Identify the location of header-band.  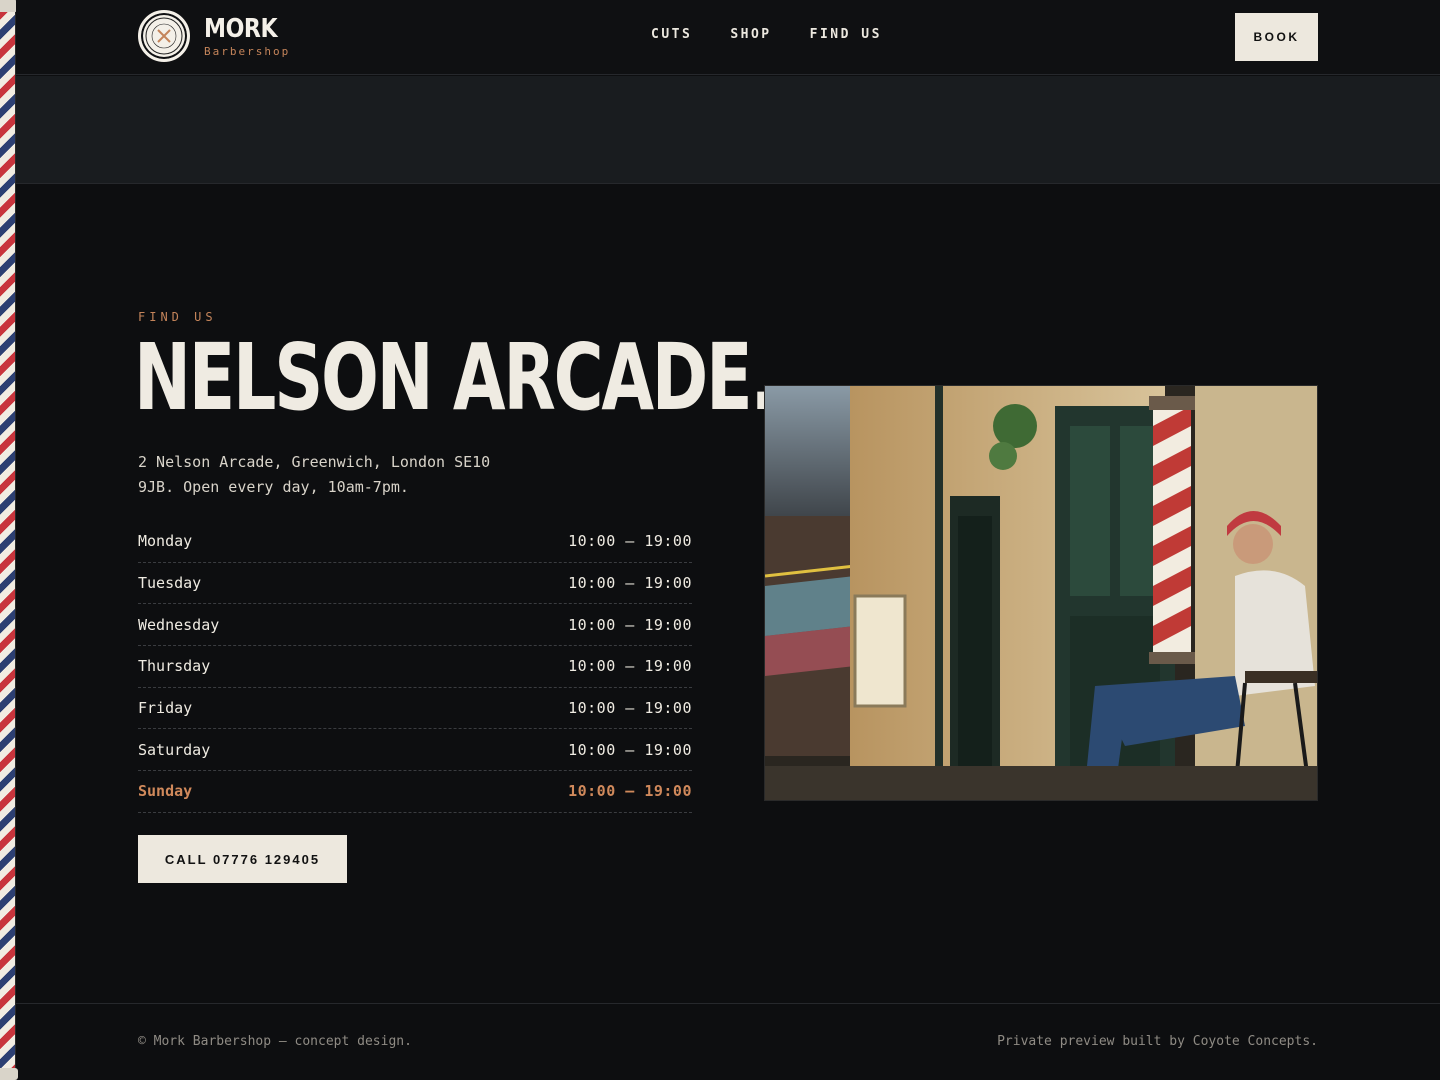
(728, 130).